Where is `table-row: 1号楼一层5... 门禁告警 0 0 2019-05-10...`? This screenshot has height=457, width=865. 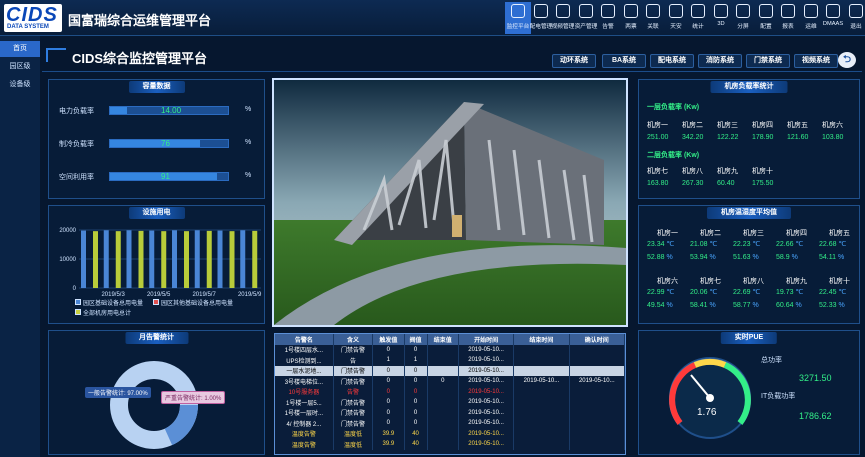
table-row: 1号楼一层5... 门禁告警 0 0 2019-05-10... is located at coordinates (450, 402).